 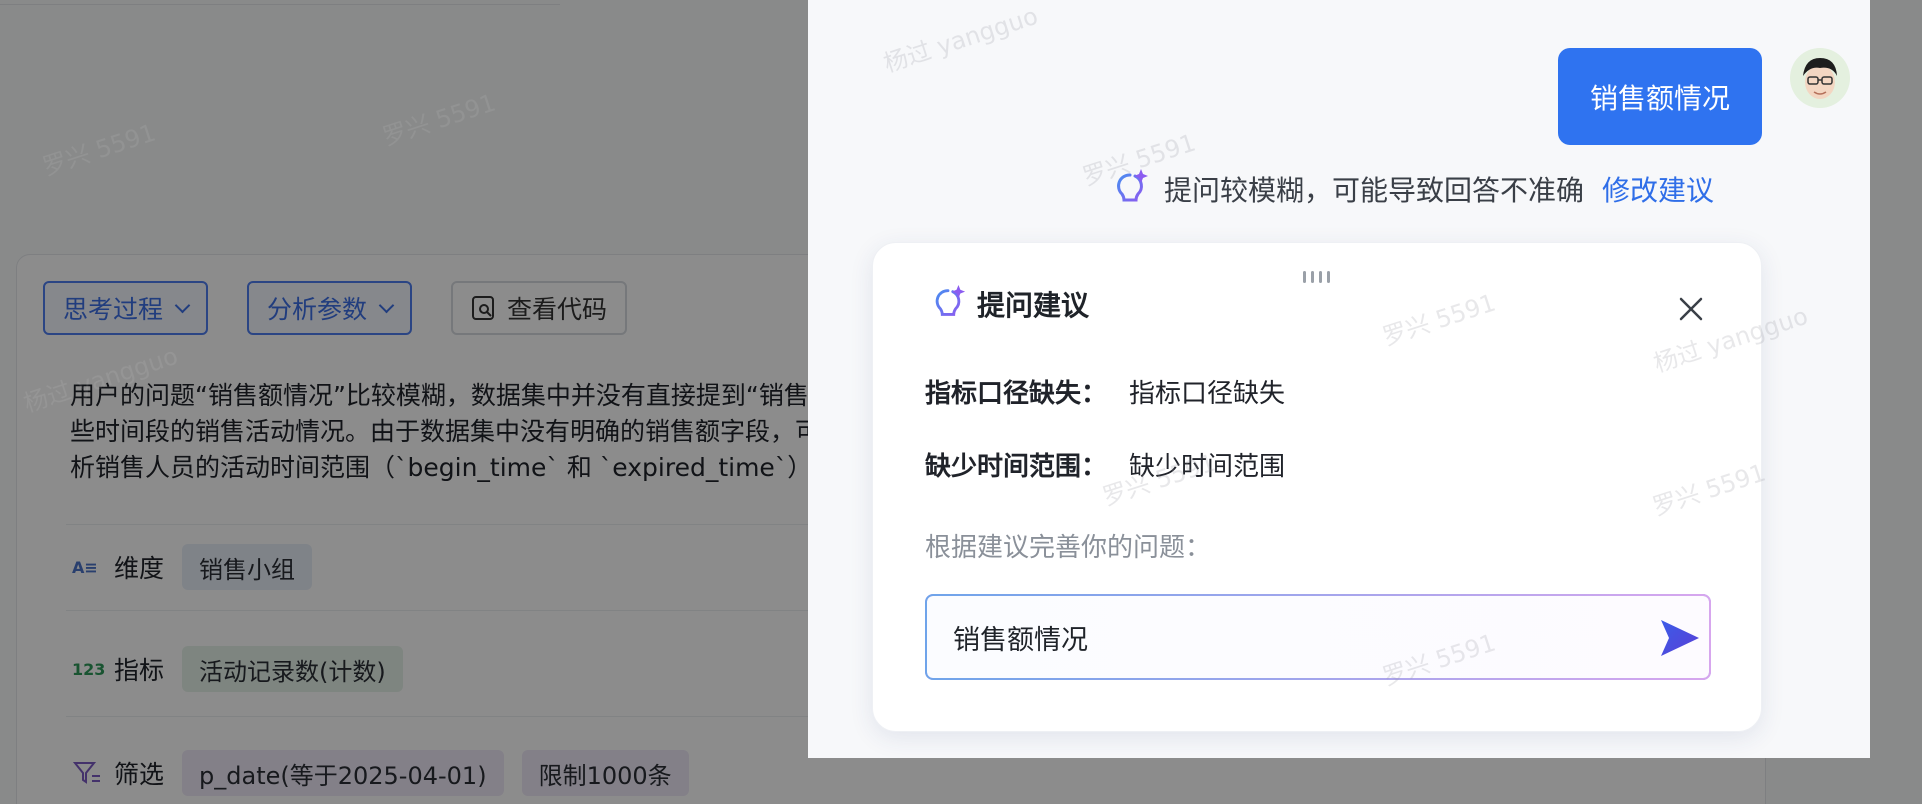 I want to click on refine-question-label: 根据建议完善你的问题：, so click(x=1068, y=548).